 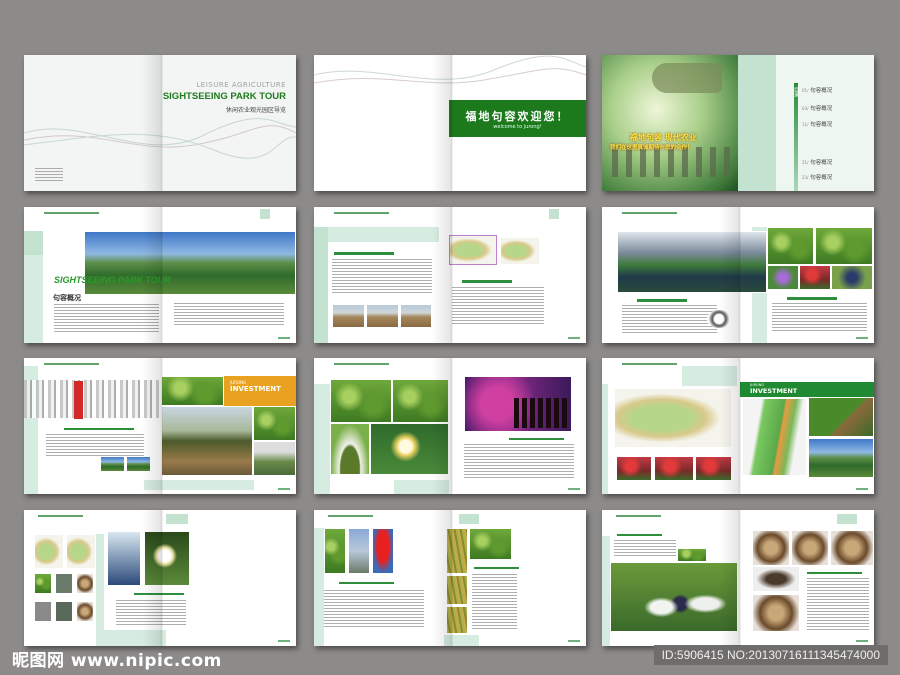 I want to click on greenhouse-photo, so click(x=274, y=458).